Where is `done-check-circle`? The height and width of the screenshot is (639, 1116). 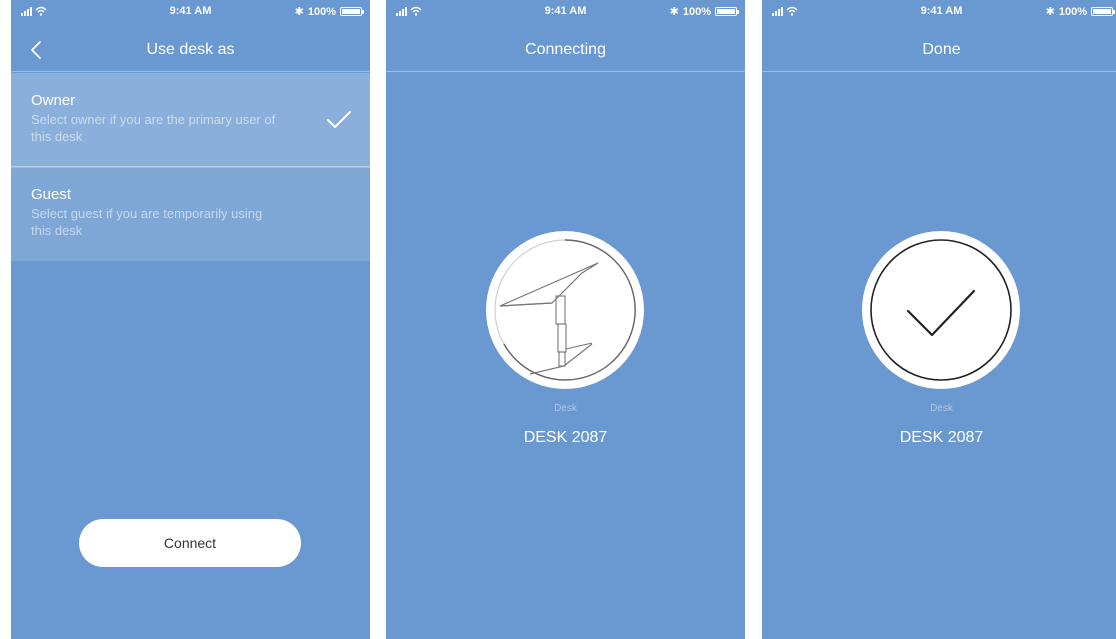 done-check-circle is located at coordinates (941, 310).